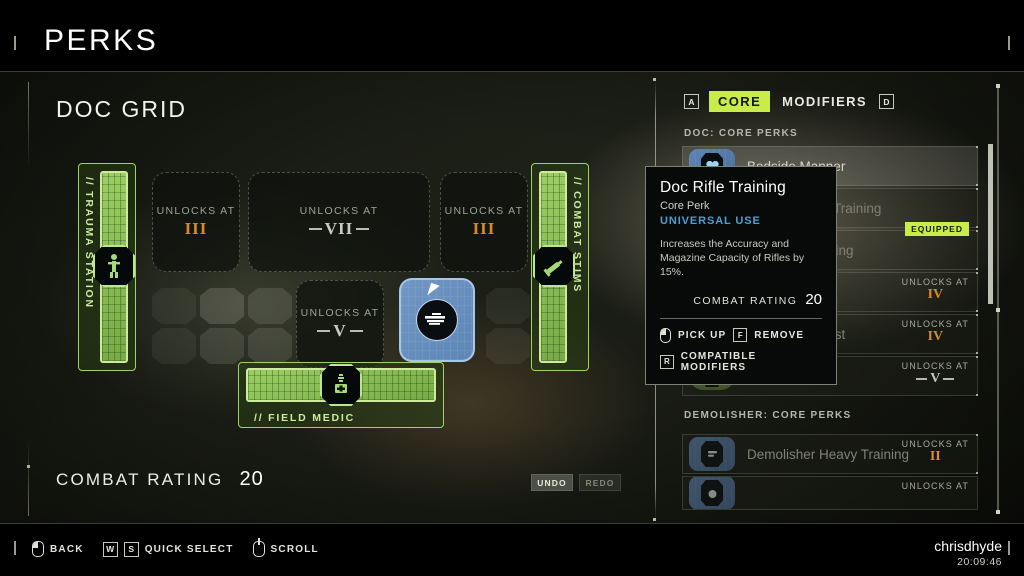  What do you see at coordinates (741, 350) in the screenshot?
I see `tooltip-key-hints: PICK UP F REMOVE R COMPATIBLE MODIFIERS` at bounding box center [741, 350].